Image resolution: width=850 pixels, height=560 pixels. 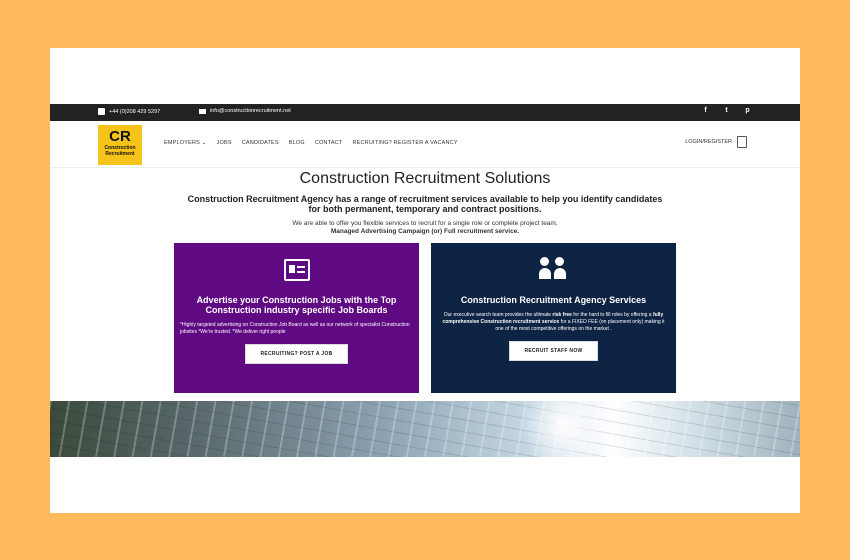 What do you see at coordinates (404, 143) in the screenshot?
I see `nav-register-vacancy: RECRUITING? REGISTER A VACANCY` at bounding box center [404, 143].